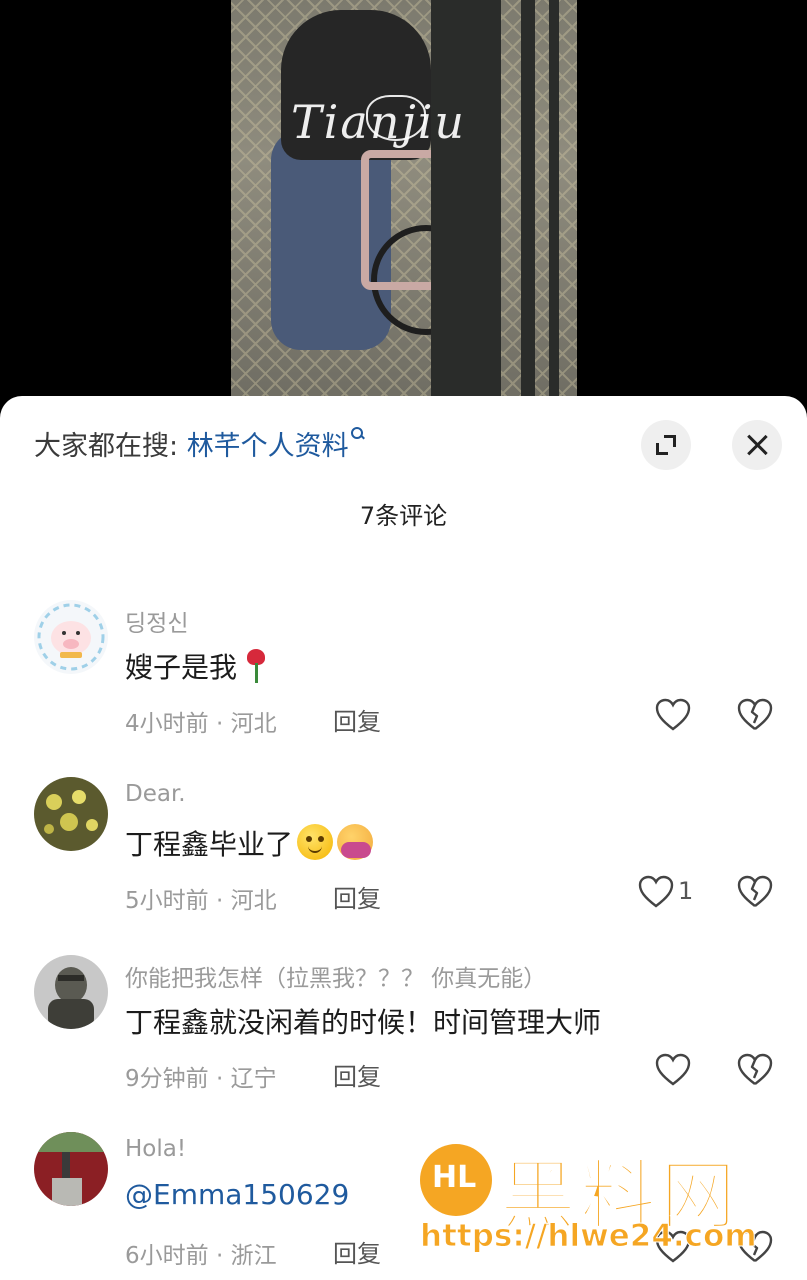 The image size is (807, 1280). Describe the element at coordinates (403, 516) in the screenshot. I see `comment-count: 7条评论` at that location.